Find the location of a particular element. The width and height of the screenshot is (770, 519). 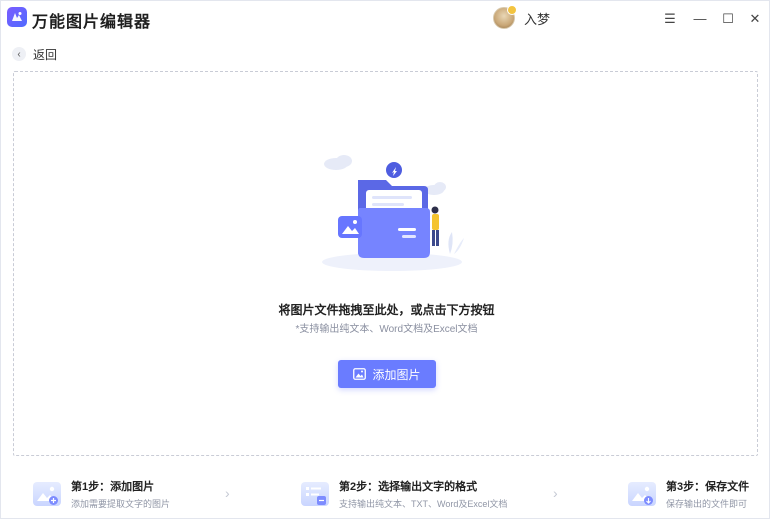

step-1-desc: 添加需要提取文字的图片 is located at coordinates (121, 504).